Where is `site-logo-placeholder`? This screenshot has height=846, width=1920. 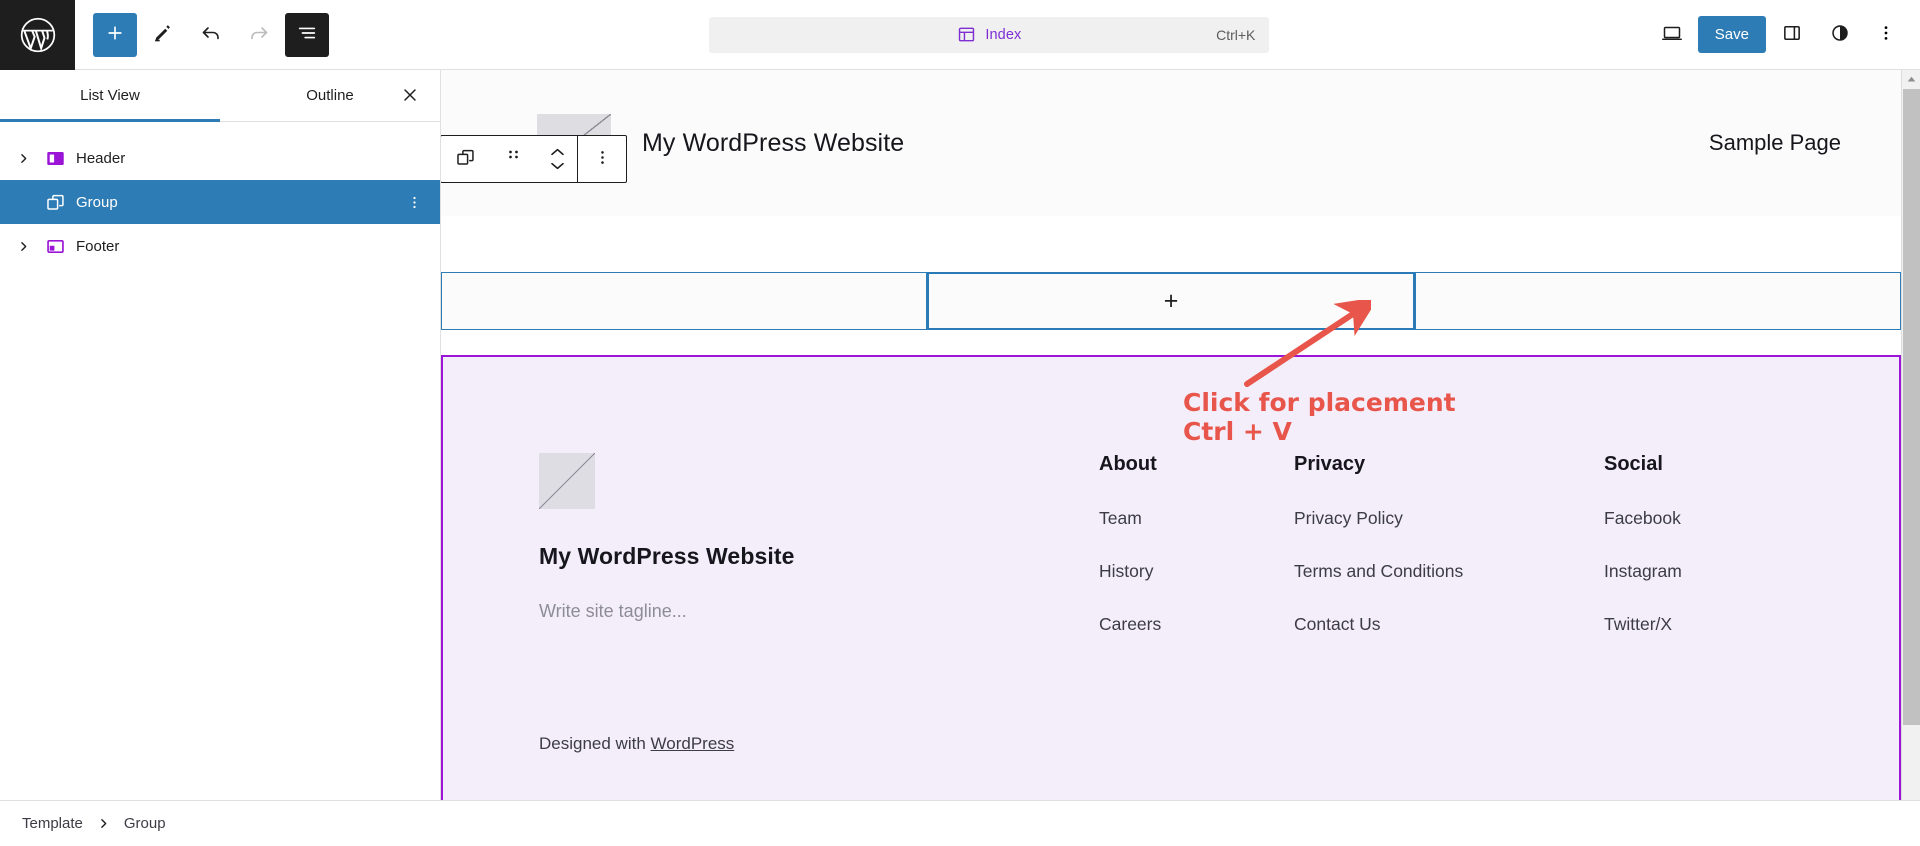
site-logo-placeholder is located at coordinates (567, 481).